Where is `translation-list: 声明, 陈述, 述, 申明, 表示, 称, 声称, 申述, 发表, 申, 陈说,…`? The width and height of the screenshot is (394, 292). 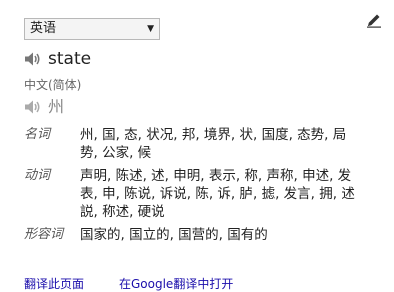
translation-list: 声明, 陈述, 述, 申明, 表示, 称, 声称, 申述, 发表, 申, 陈说,… is located at coordinates (217, 194).